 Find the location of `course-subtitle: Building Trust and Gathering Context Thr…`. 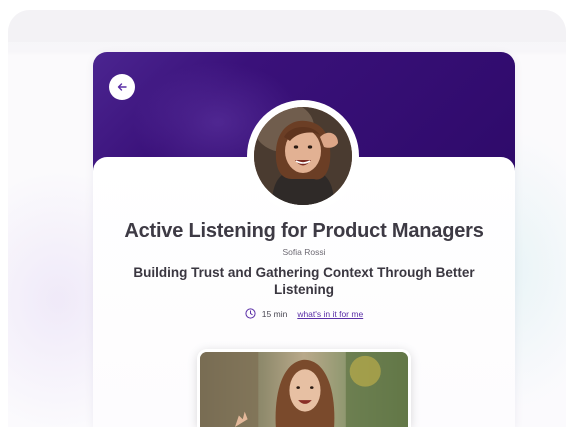

course-subtitle: Building Trust and Gathering Context Thr… is located at coordinates (304, 281).